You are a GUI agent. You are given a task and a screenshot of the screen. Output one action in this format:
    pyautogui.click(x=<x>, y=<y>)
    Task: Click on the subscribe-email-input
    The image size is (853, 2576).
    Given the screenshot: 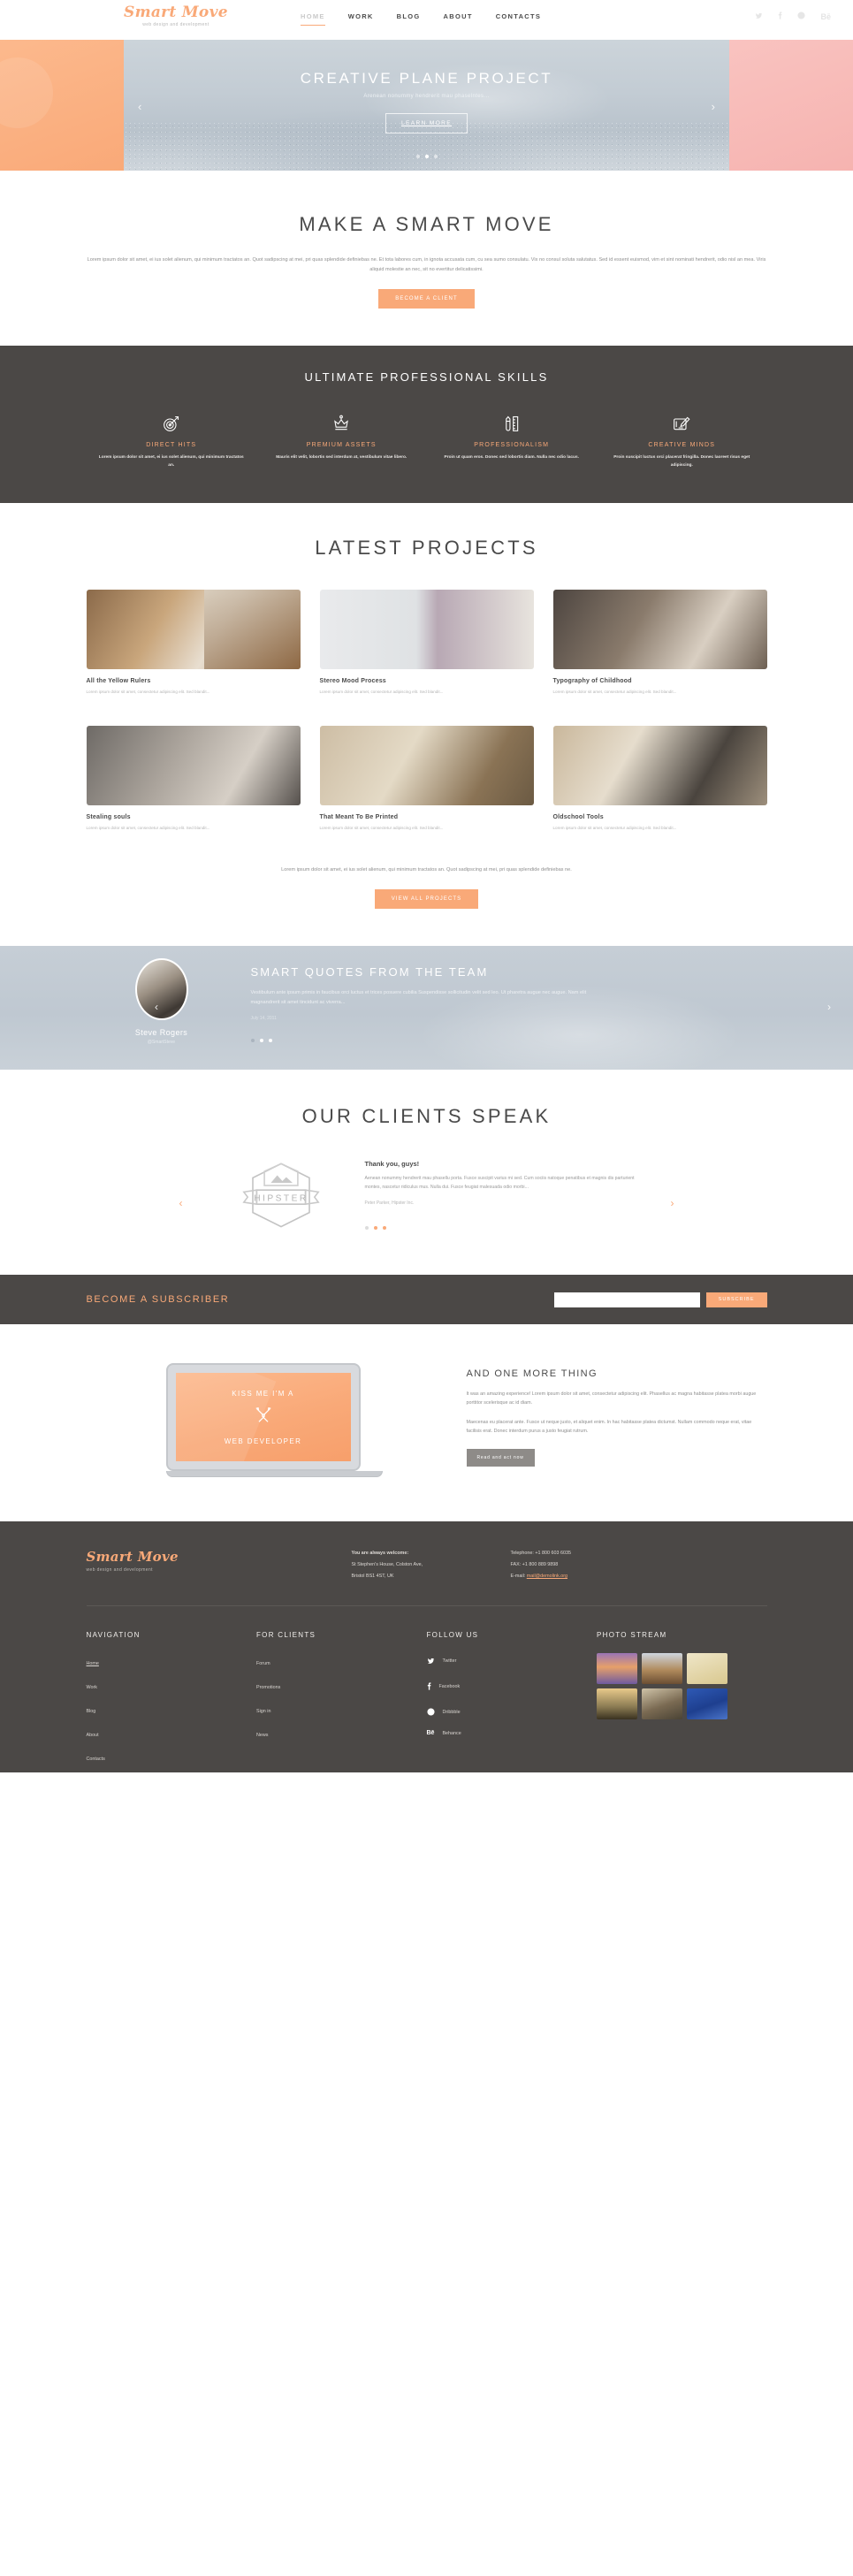 What is the action you would take?
    pyautogui.click(x=627, y=1299)
    